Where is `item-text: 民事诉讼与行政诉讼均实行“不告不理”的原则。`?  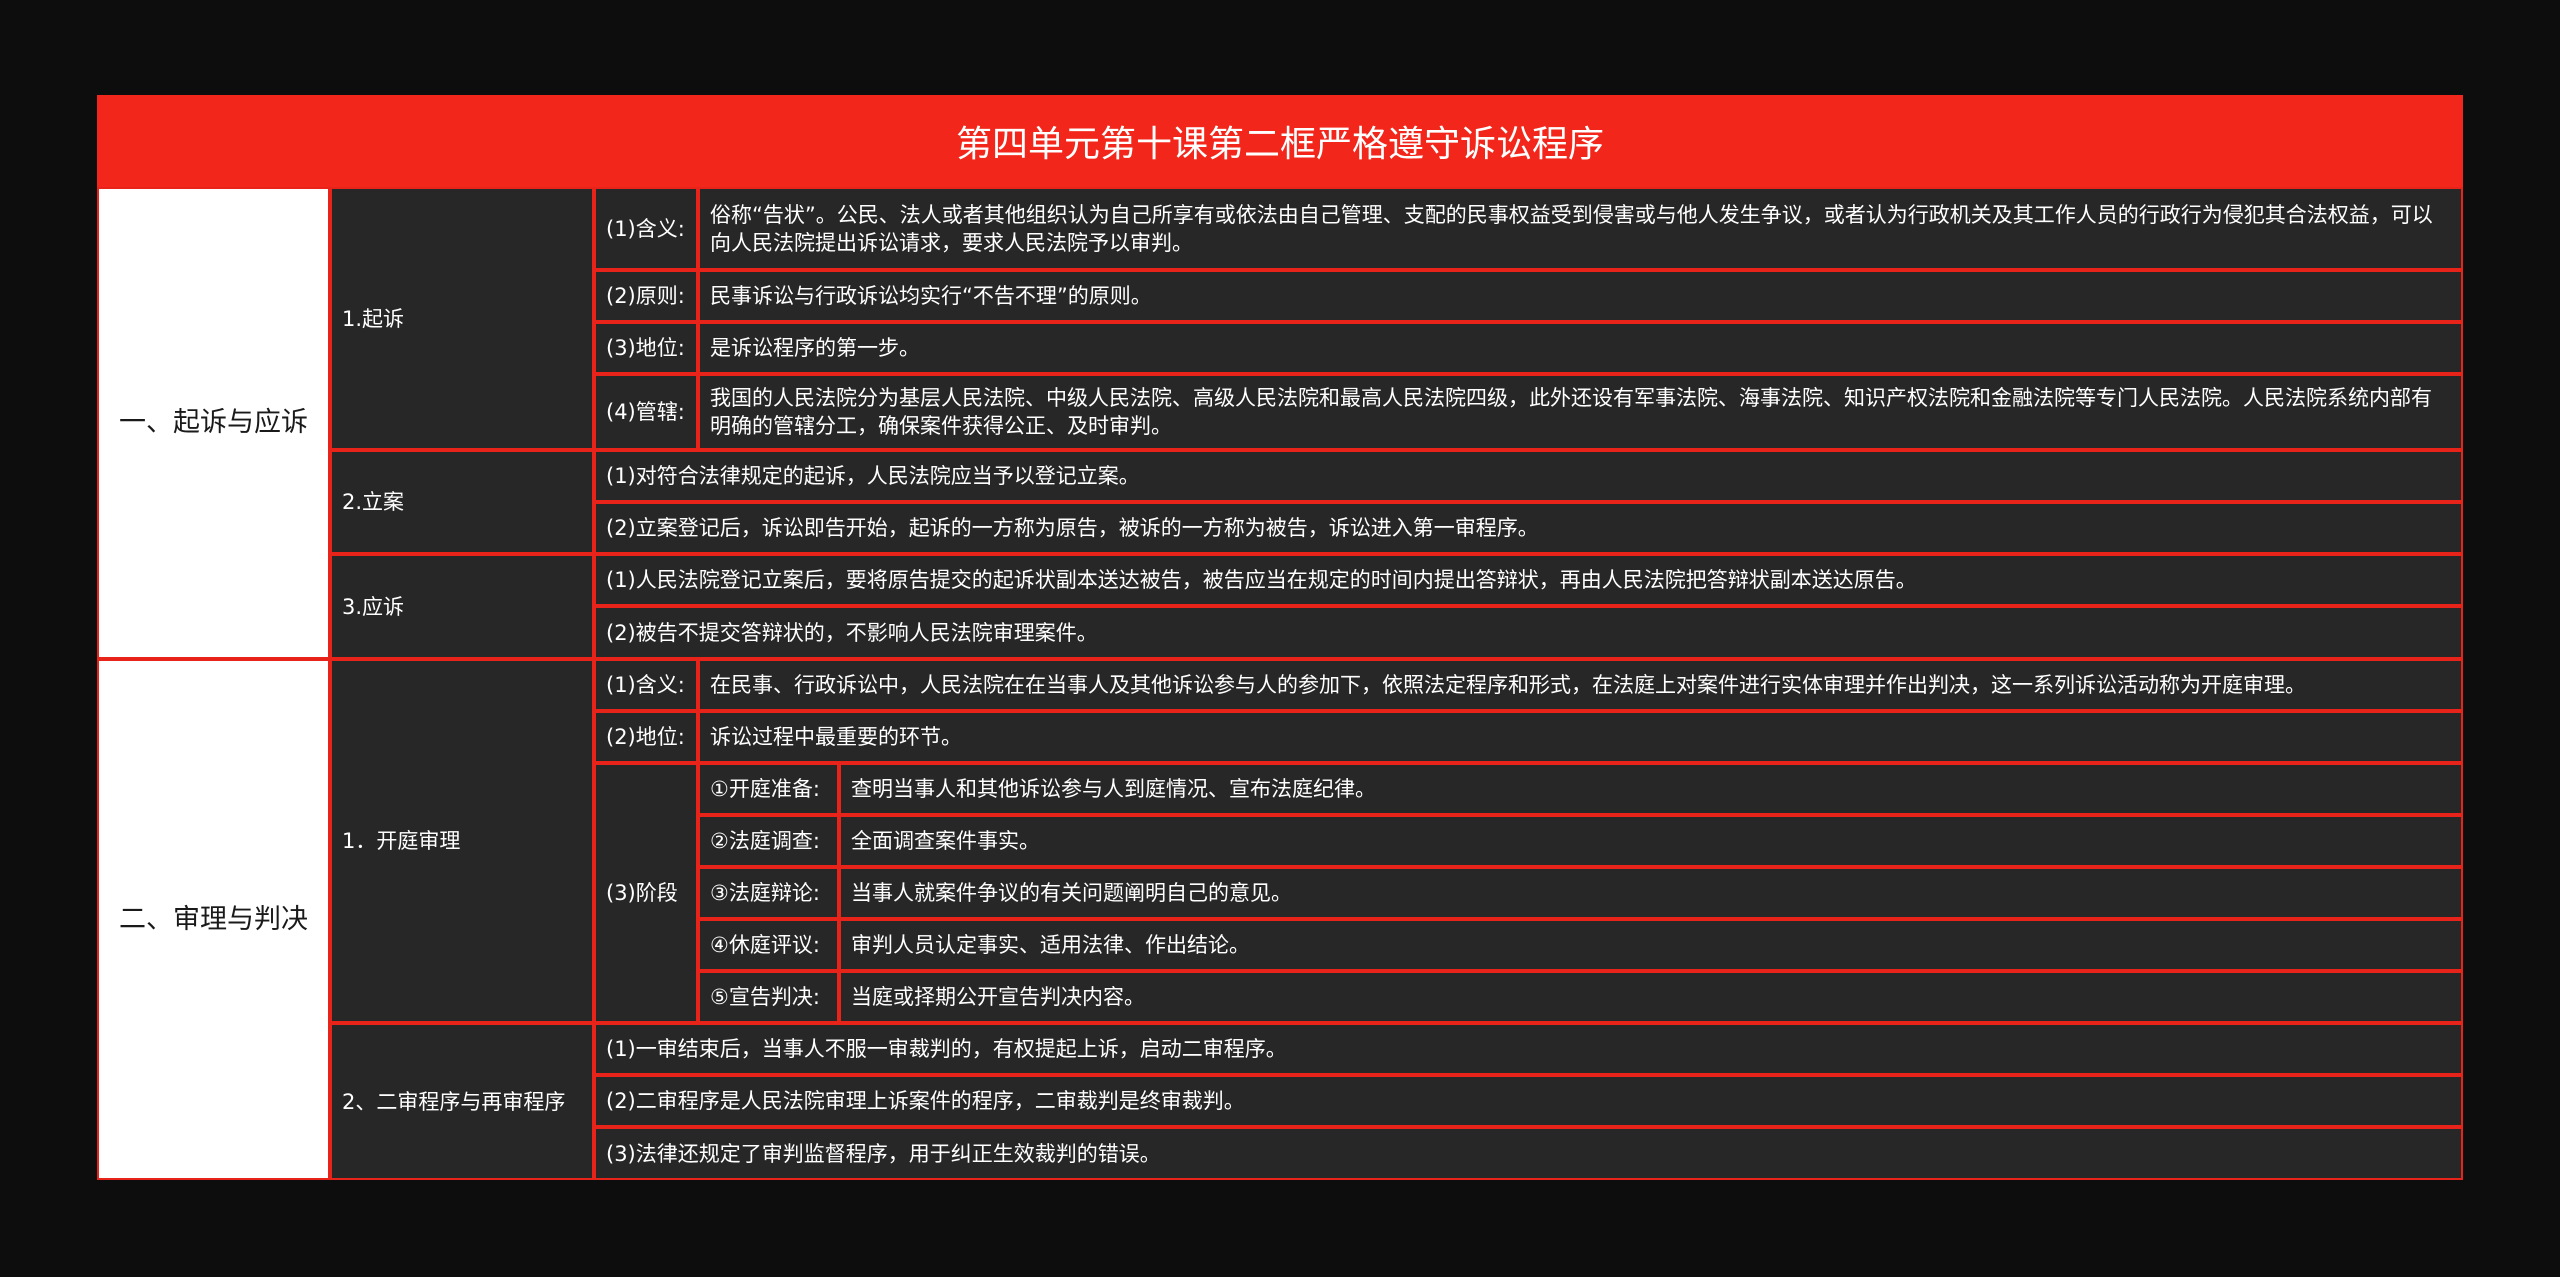 item-text: 民事诉讼与行政诉讼均实行“不告不理”的原则。 is located at coordinates (1580, 296).